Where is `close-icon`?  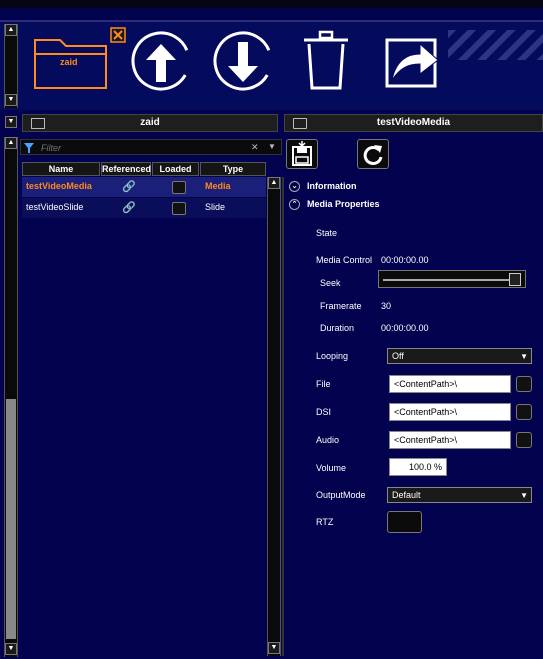 close-icon is located at coordinates (118, 35).